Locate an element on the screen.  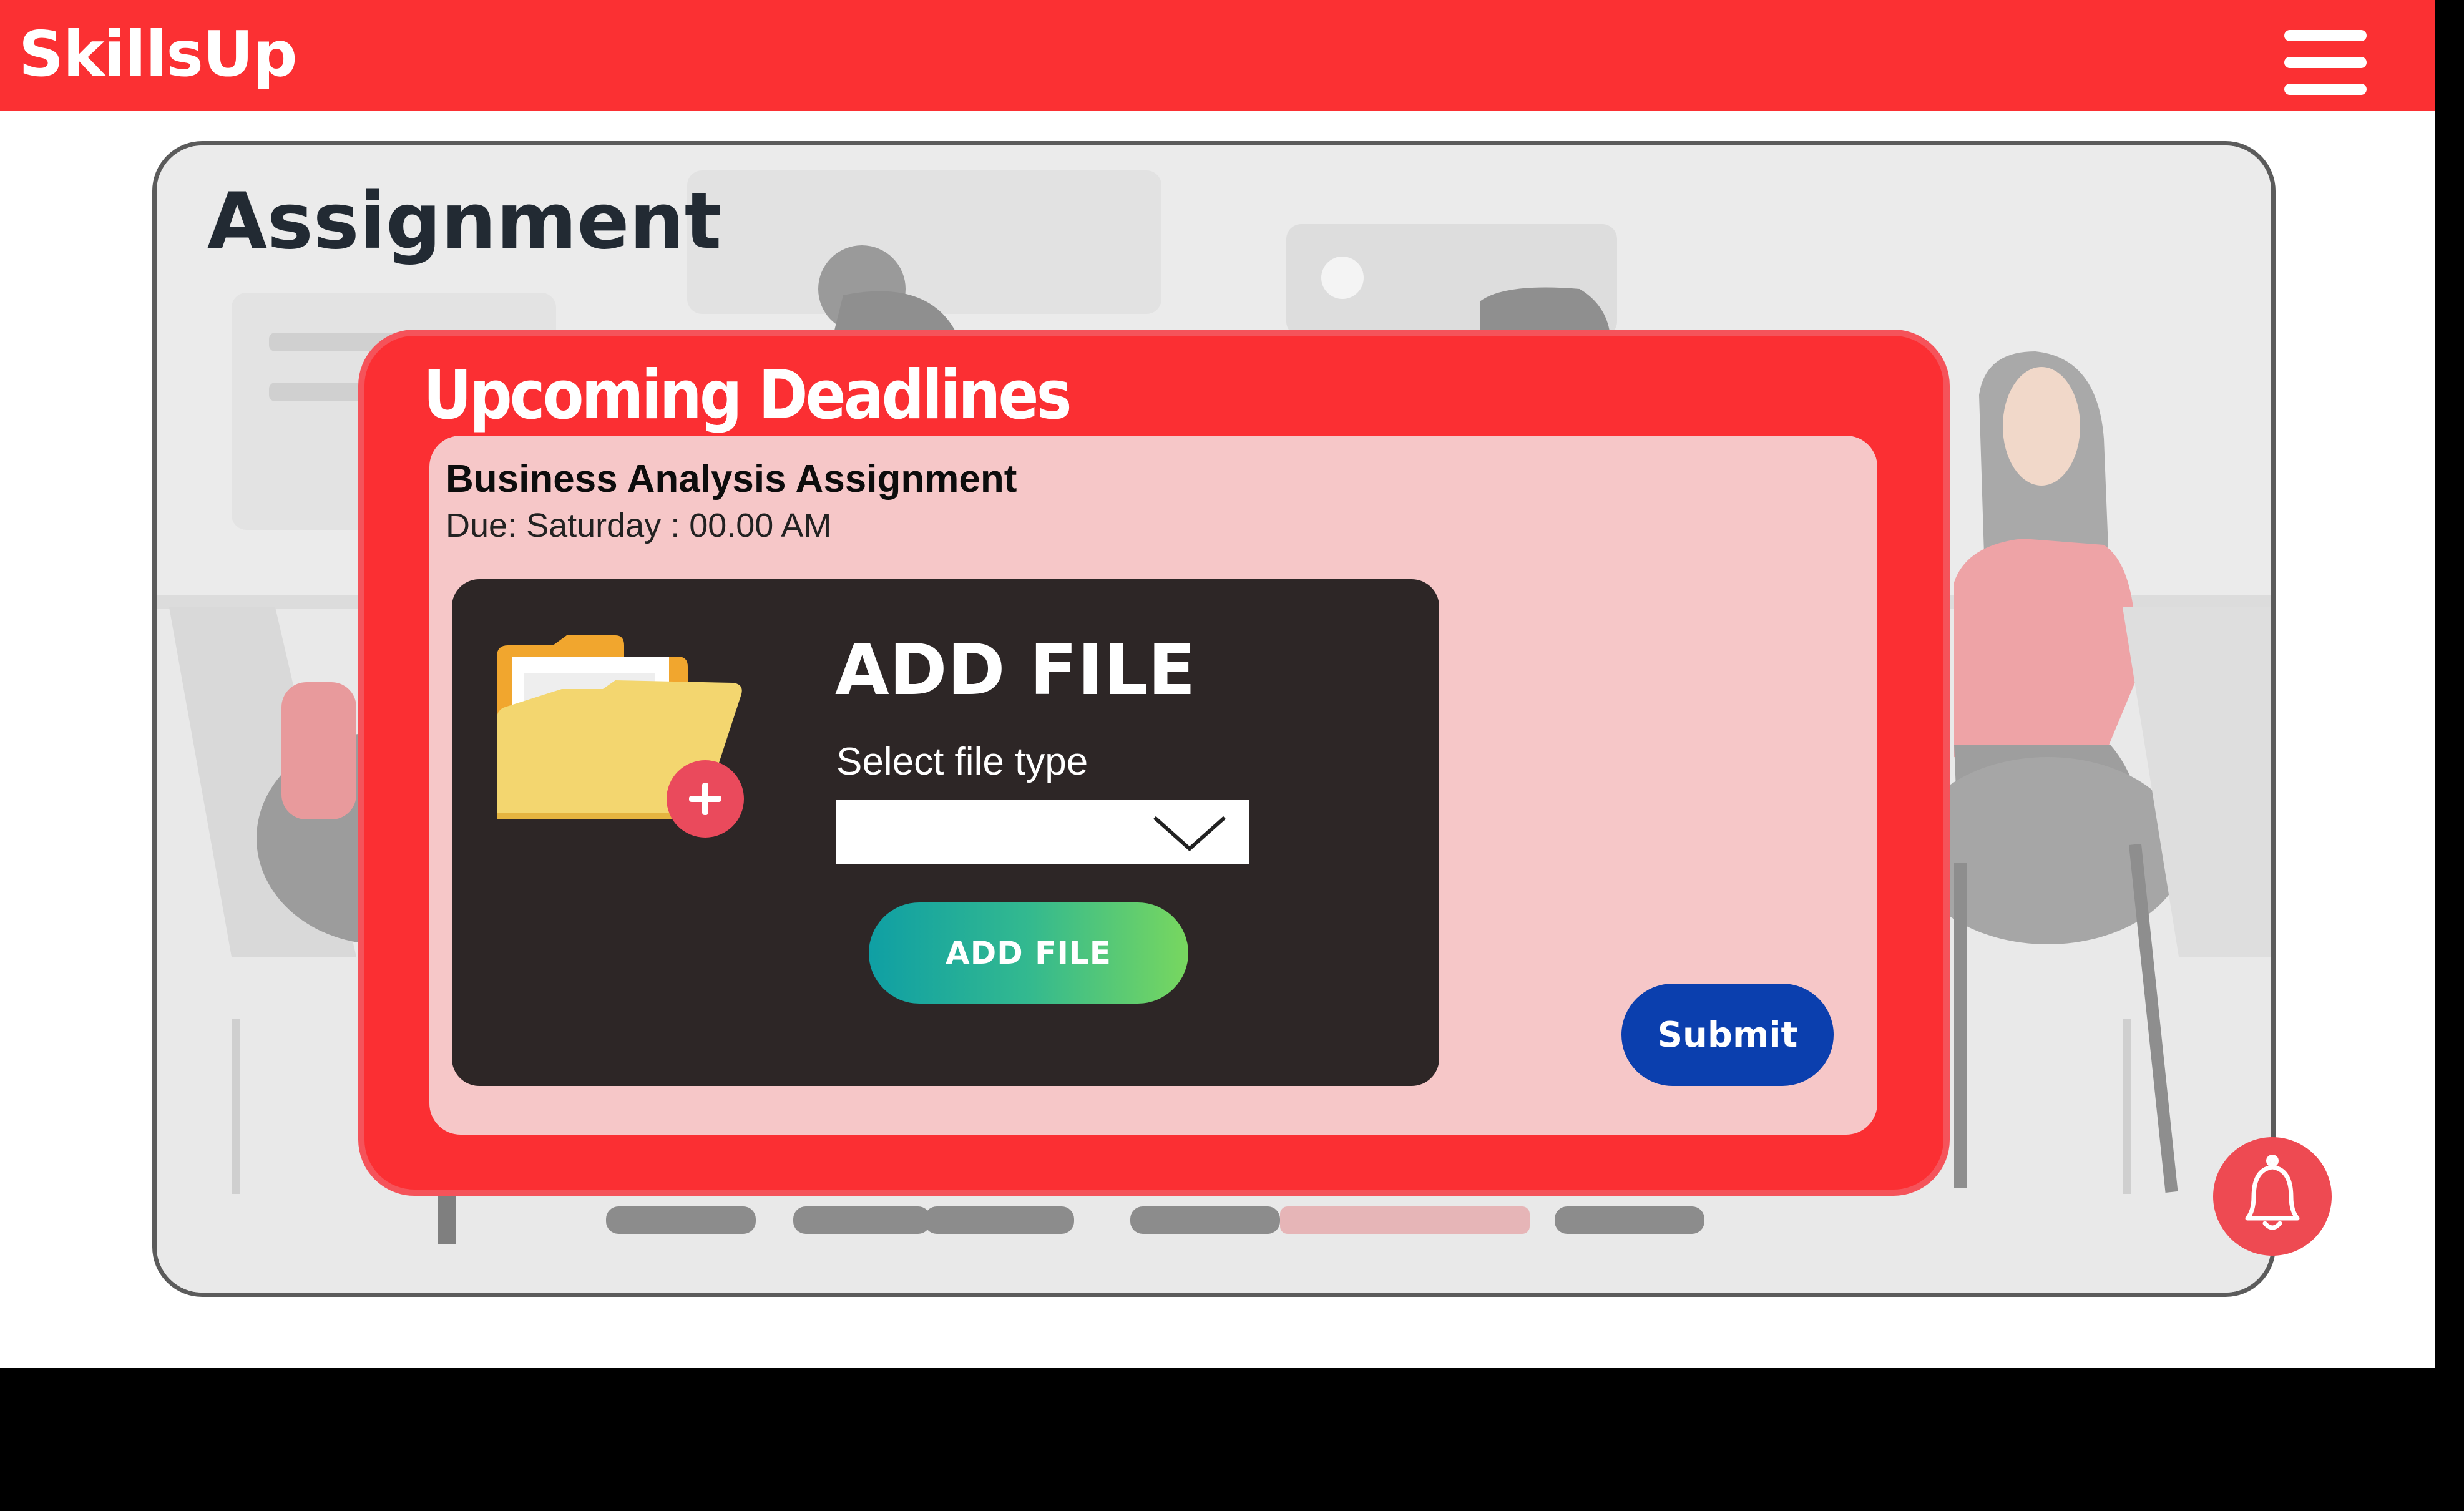
file-type-label: Select file type is located at coordinates (962, 761).